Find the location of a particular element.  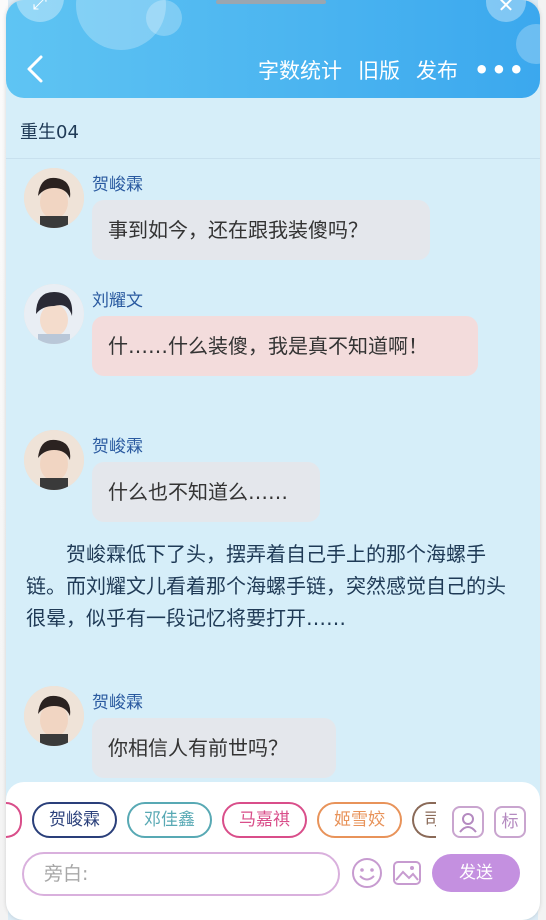

chevron-left-icon is located at coordinates (35, 69).